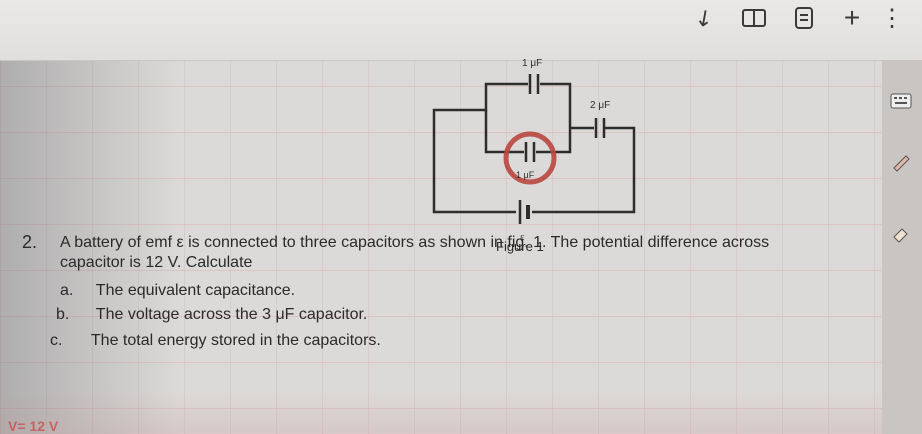  I want to click on label-top-capacitor: 1 μF, so click(532, 63).